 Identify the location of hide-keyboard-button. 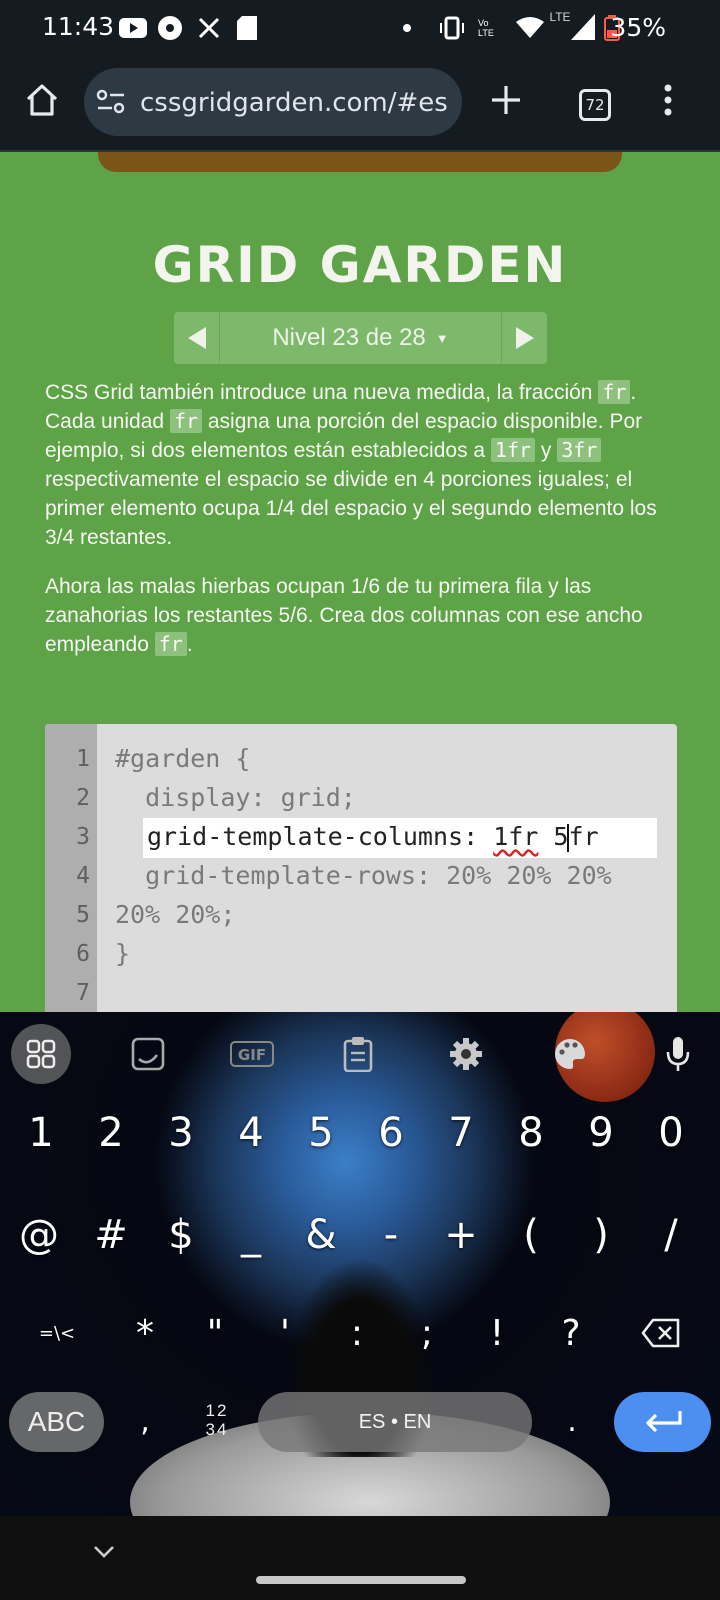
(104, 1552).